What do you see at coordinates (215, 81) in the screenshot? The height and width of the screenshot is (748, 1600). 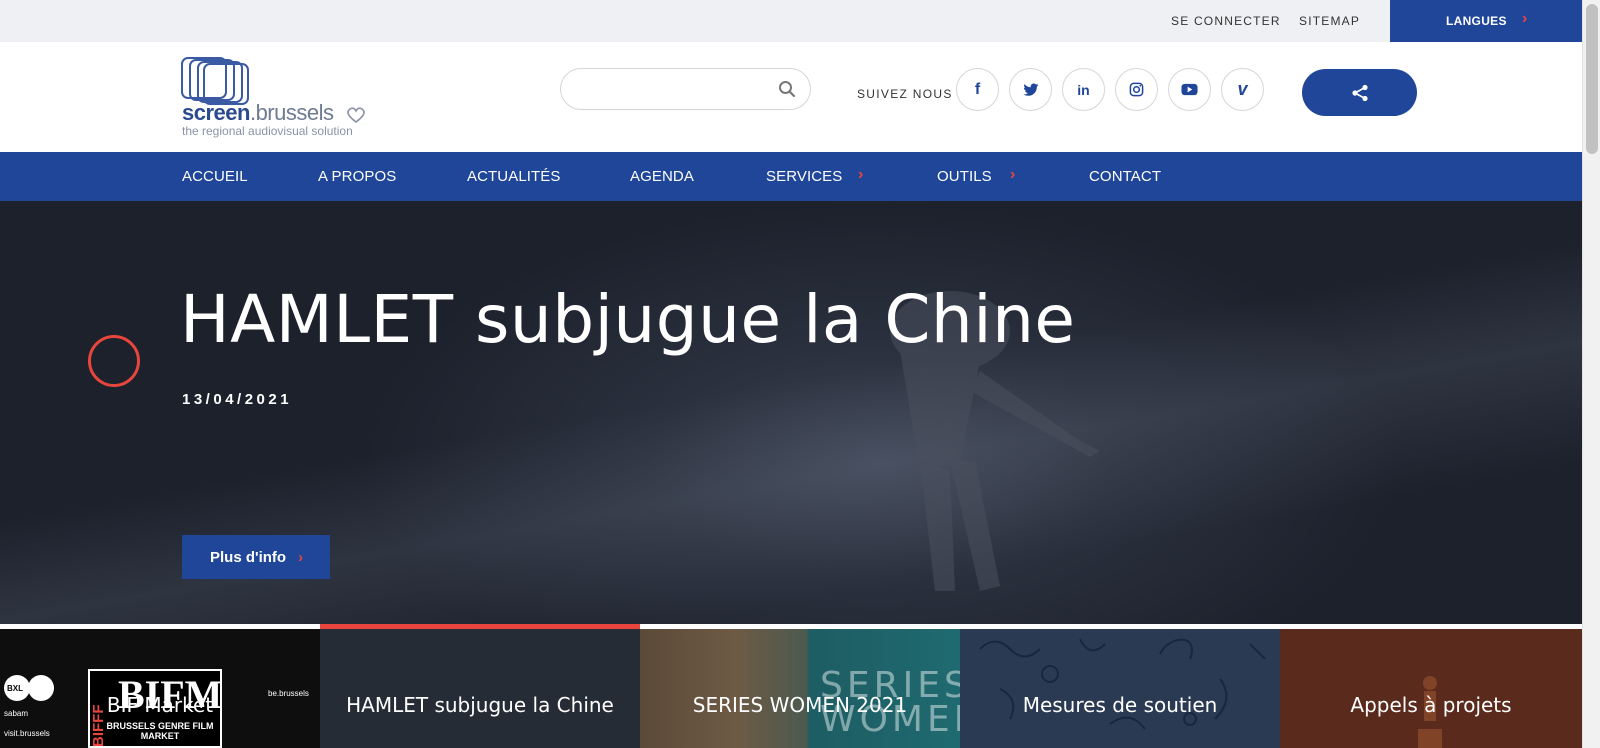 I see `logo-film-icon` at bounding box center [215, 81].